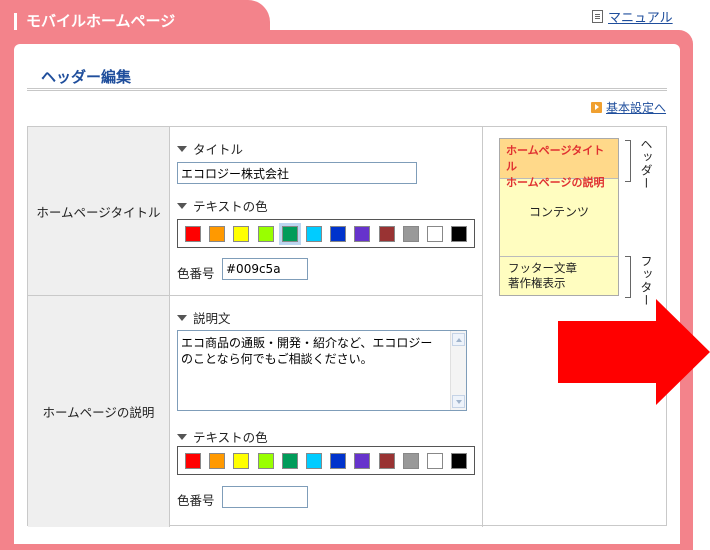  What do you see at coordinates (101, 21) in the screenshot?
I see `app-title: モバイルホームページ` at bounding box center [101, 21].